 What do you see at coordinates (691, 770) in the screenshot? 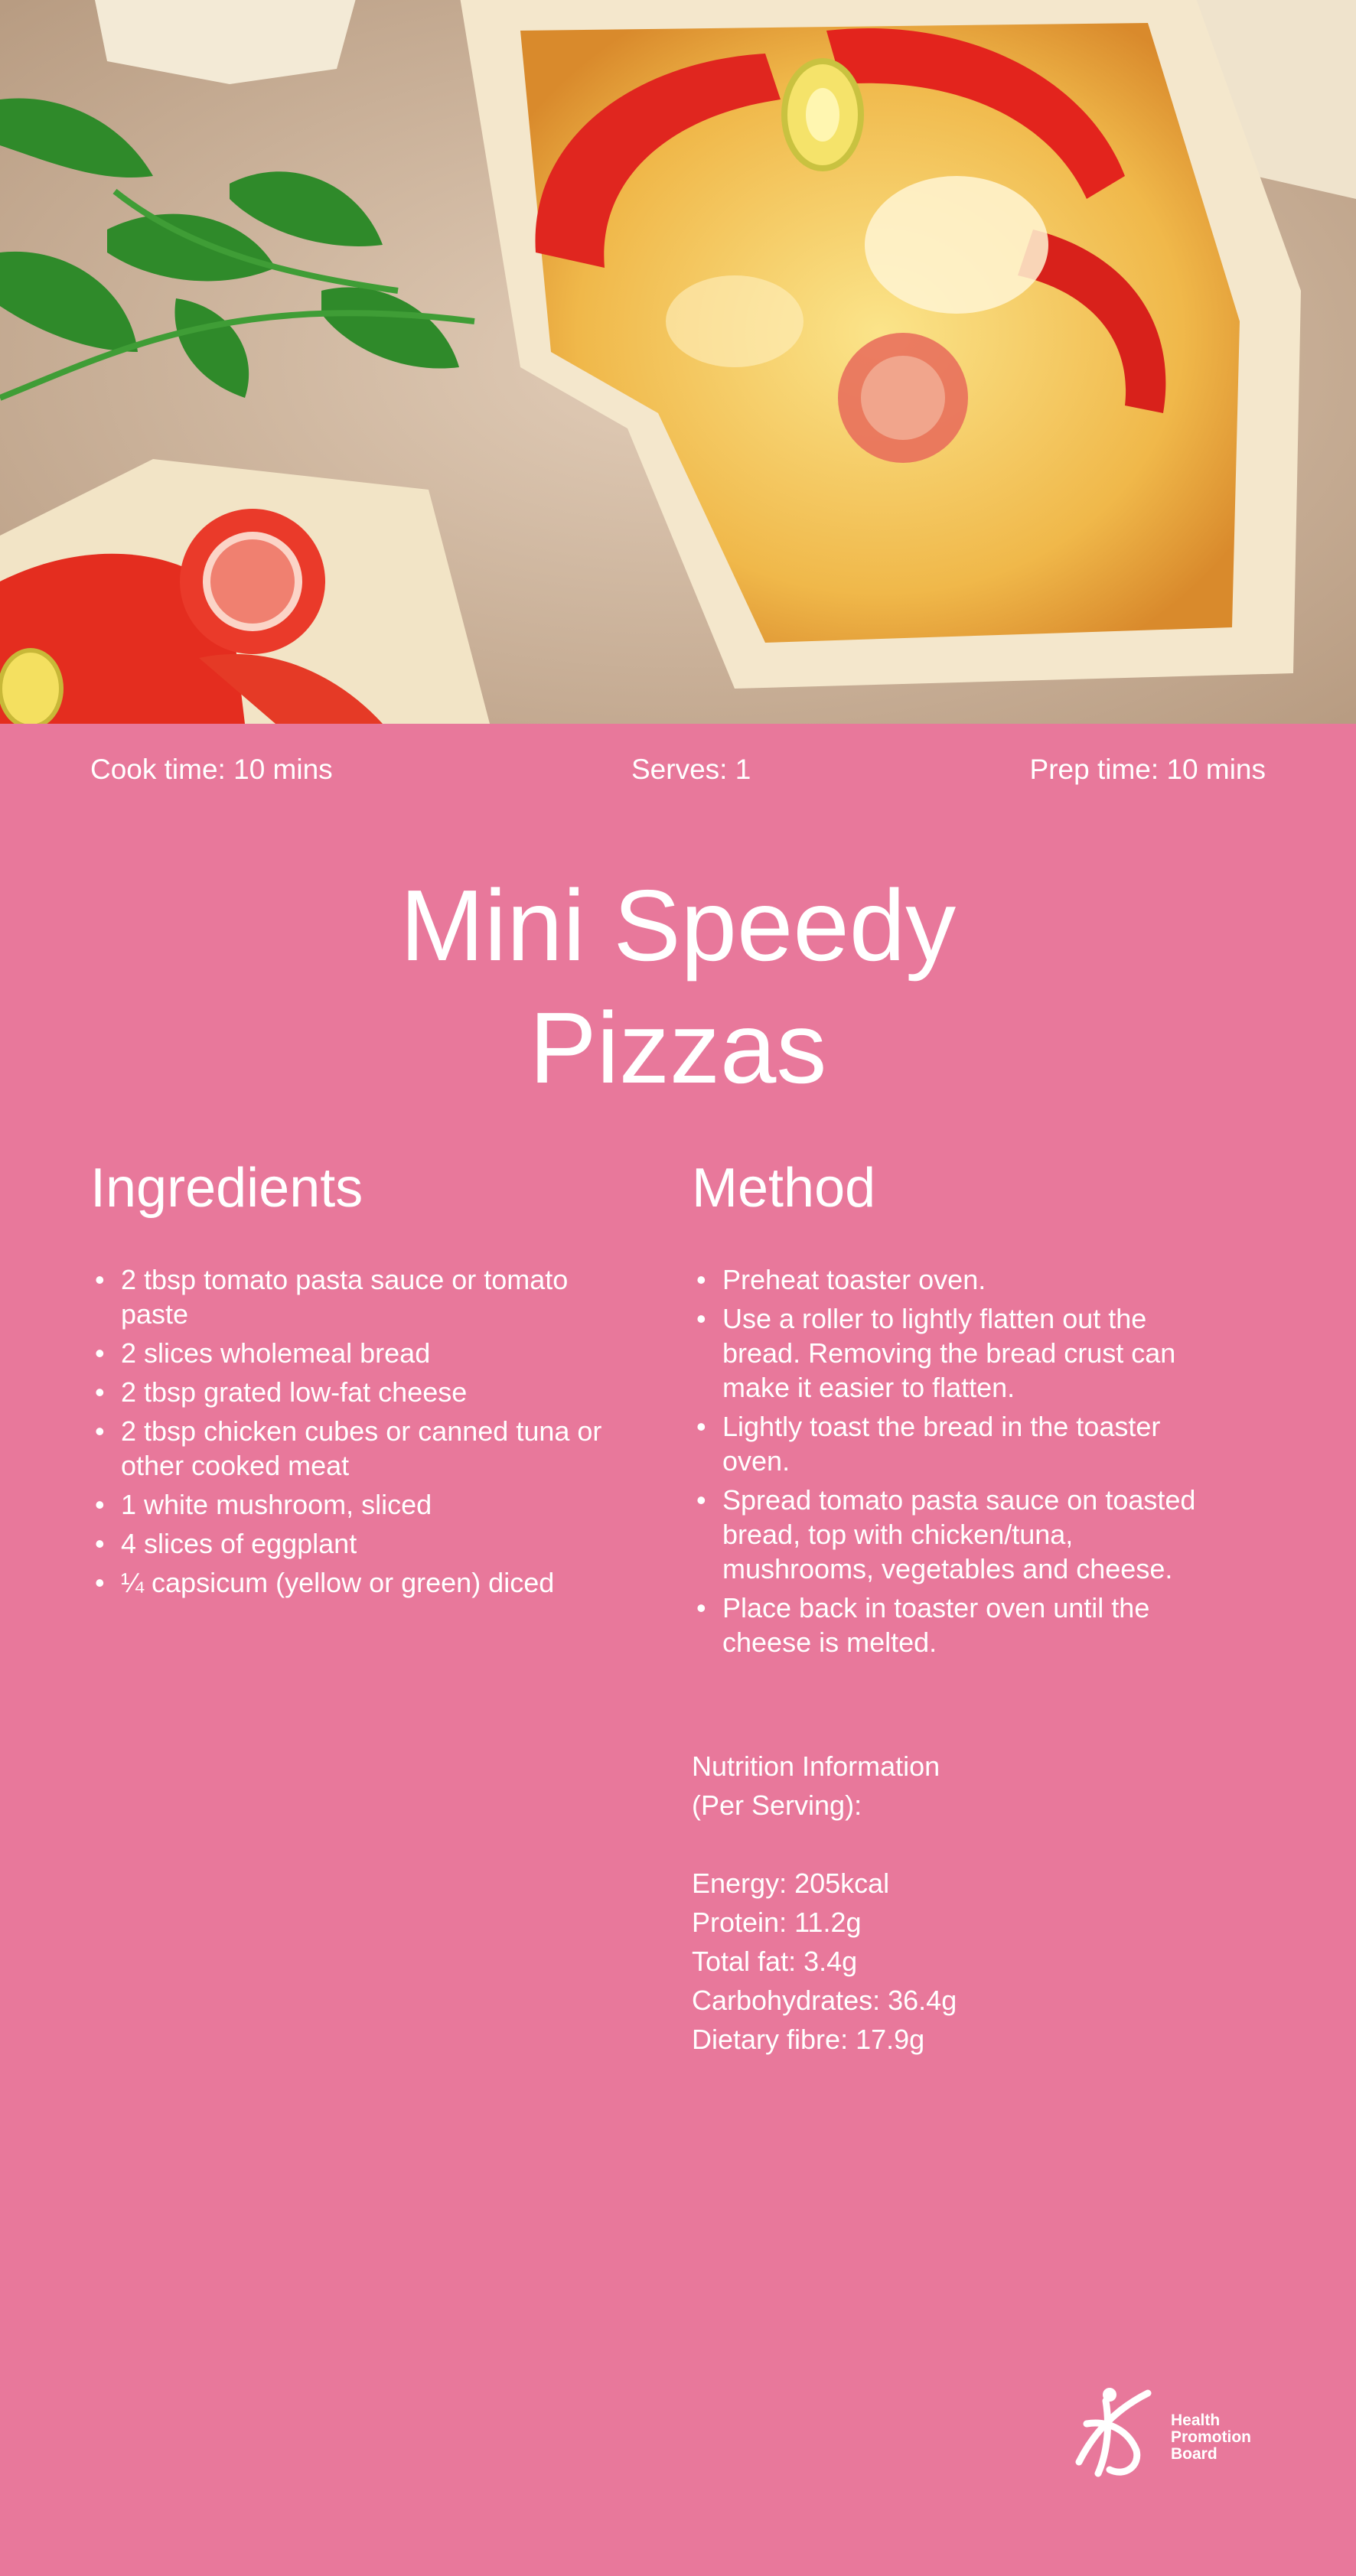
I see `serves: Serves: 1` at bounding box center [691, 770].